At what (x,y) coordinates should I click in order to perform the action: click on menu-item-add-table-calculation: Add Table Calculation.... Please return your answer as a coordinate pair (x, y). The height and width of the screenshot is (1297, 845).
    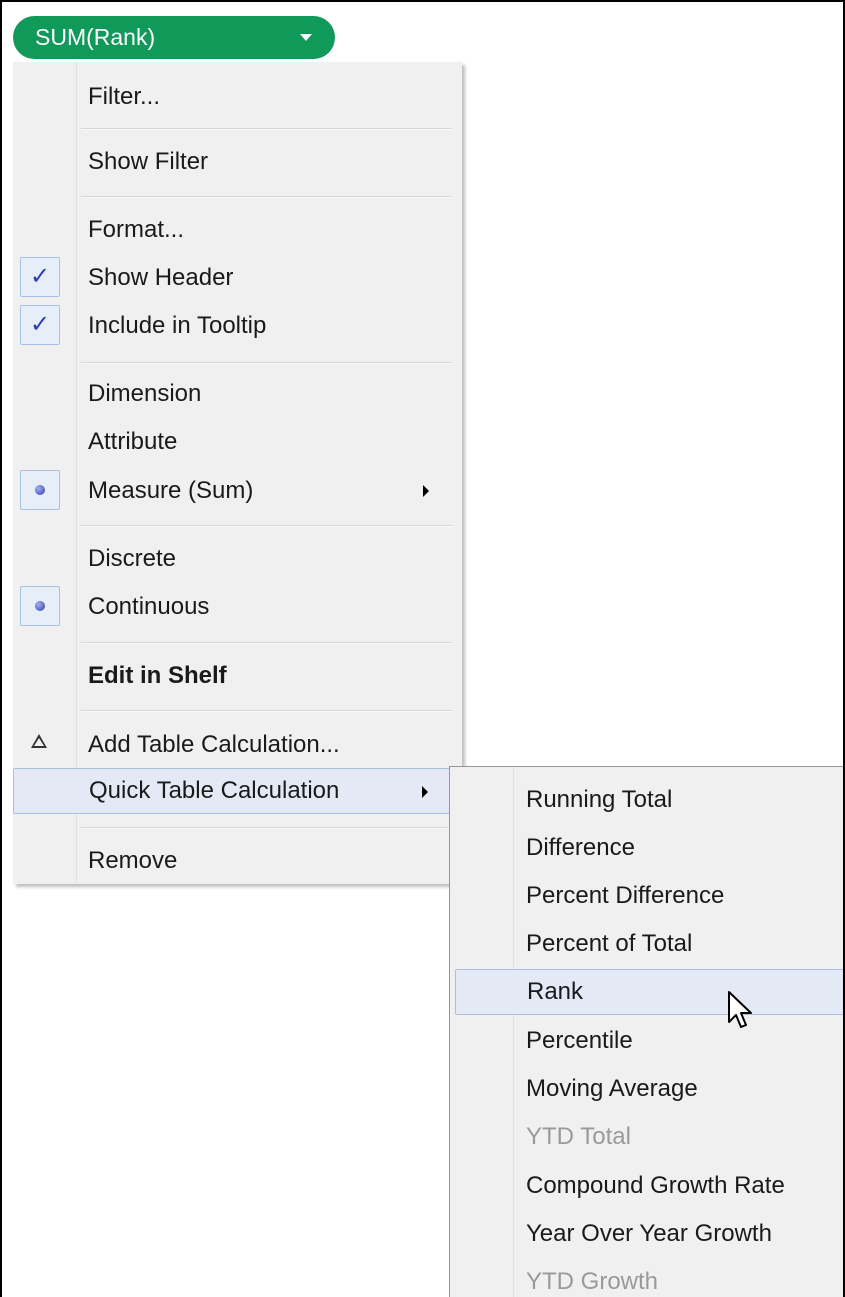
    Looking at the image, I should click on (233, 745).